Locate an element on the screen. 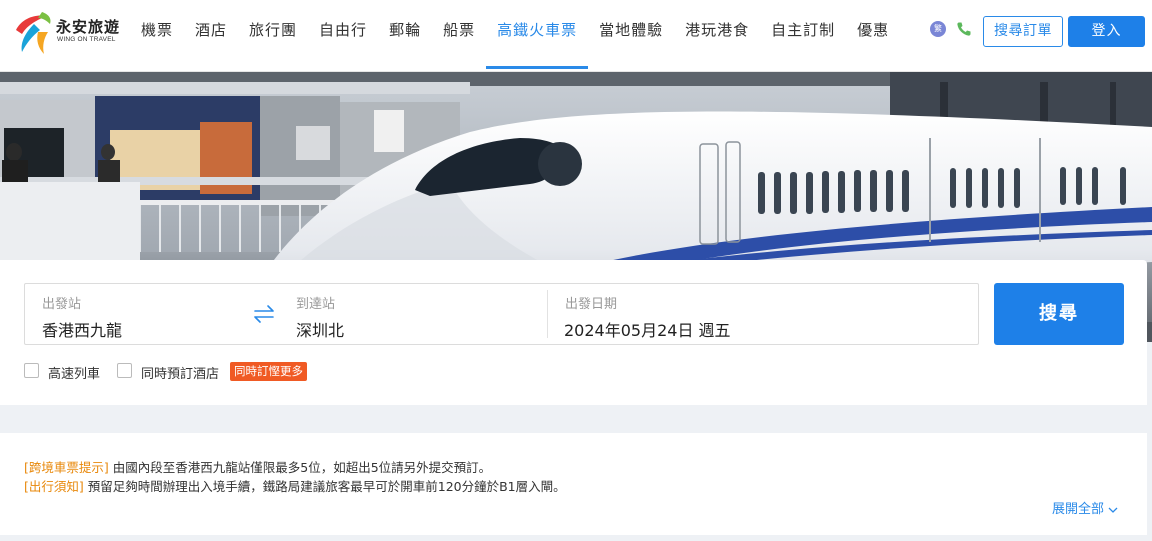  expand-all-link: 展開全部 is located at coordinates (1085, 507).